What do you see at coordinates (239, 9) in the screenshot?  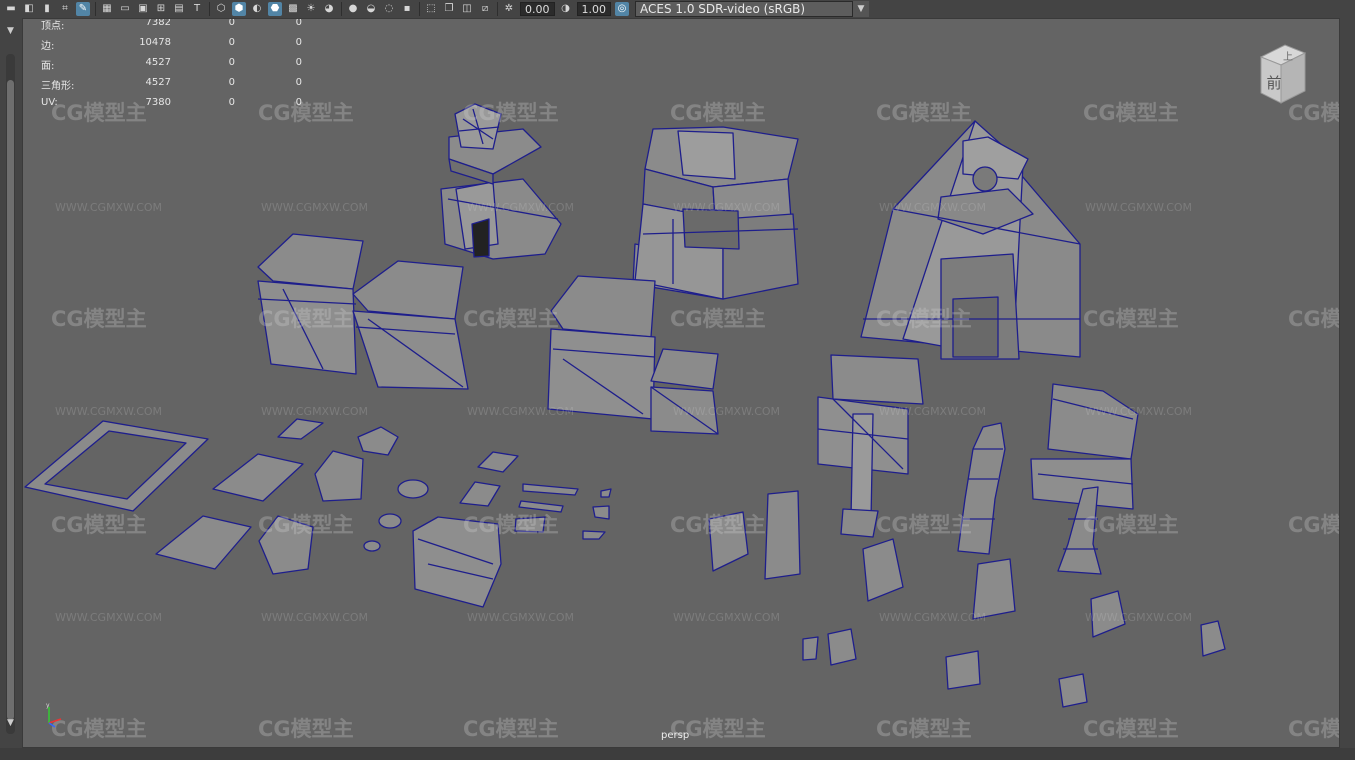 I see `smooth-shade-icon: ⬢` at bounding box center [239, 9].